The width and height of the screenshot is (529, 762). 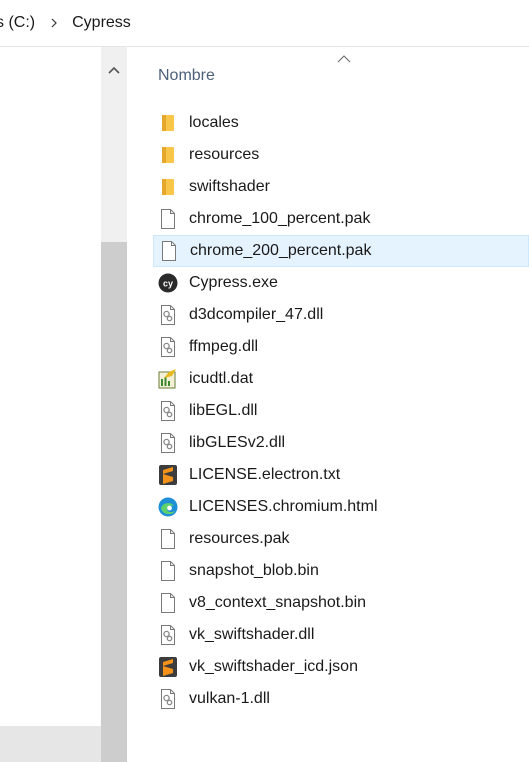 What do you see at coordinates (224, 346) in the screenshot?
I see `file-name: ffmpeg.dll` at bounding box center [224, 346].